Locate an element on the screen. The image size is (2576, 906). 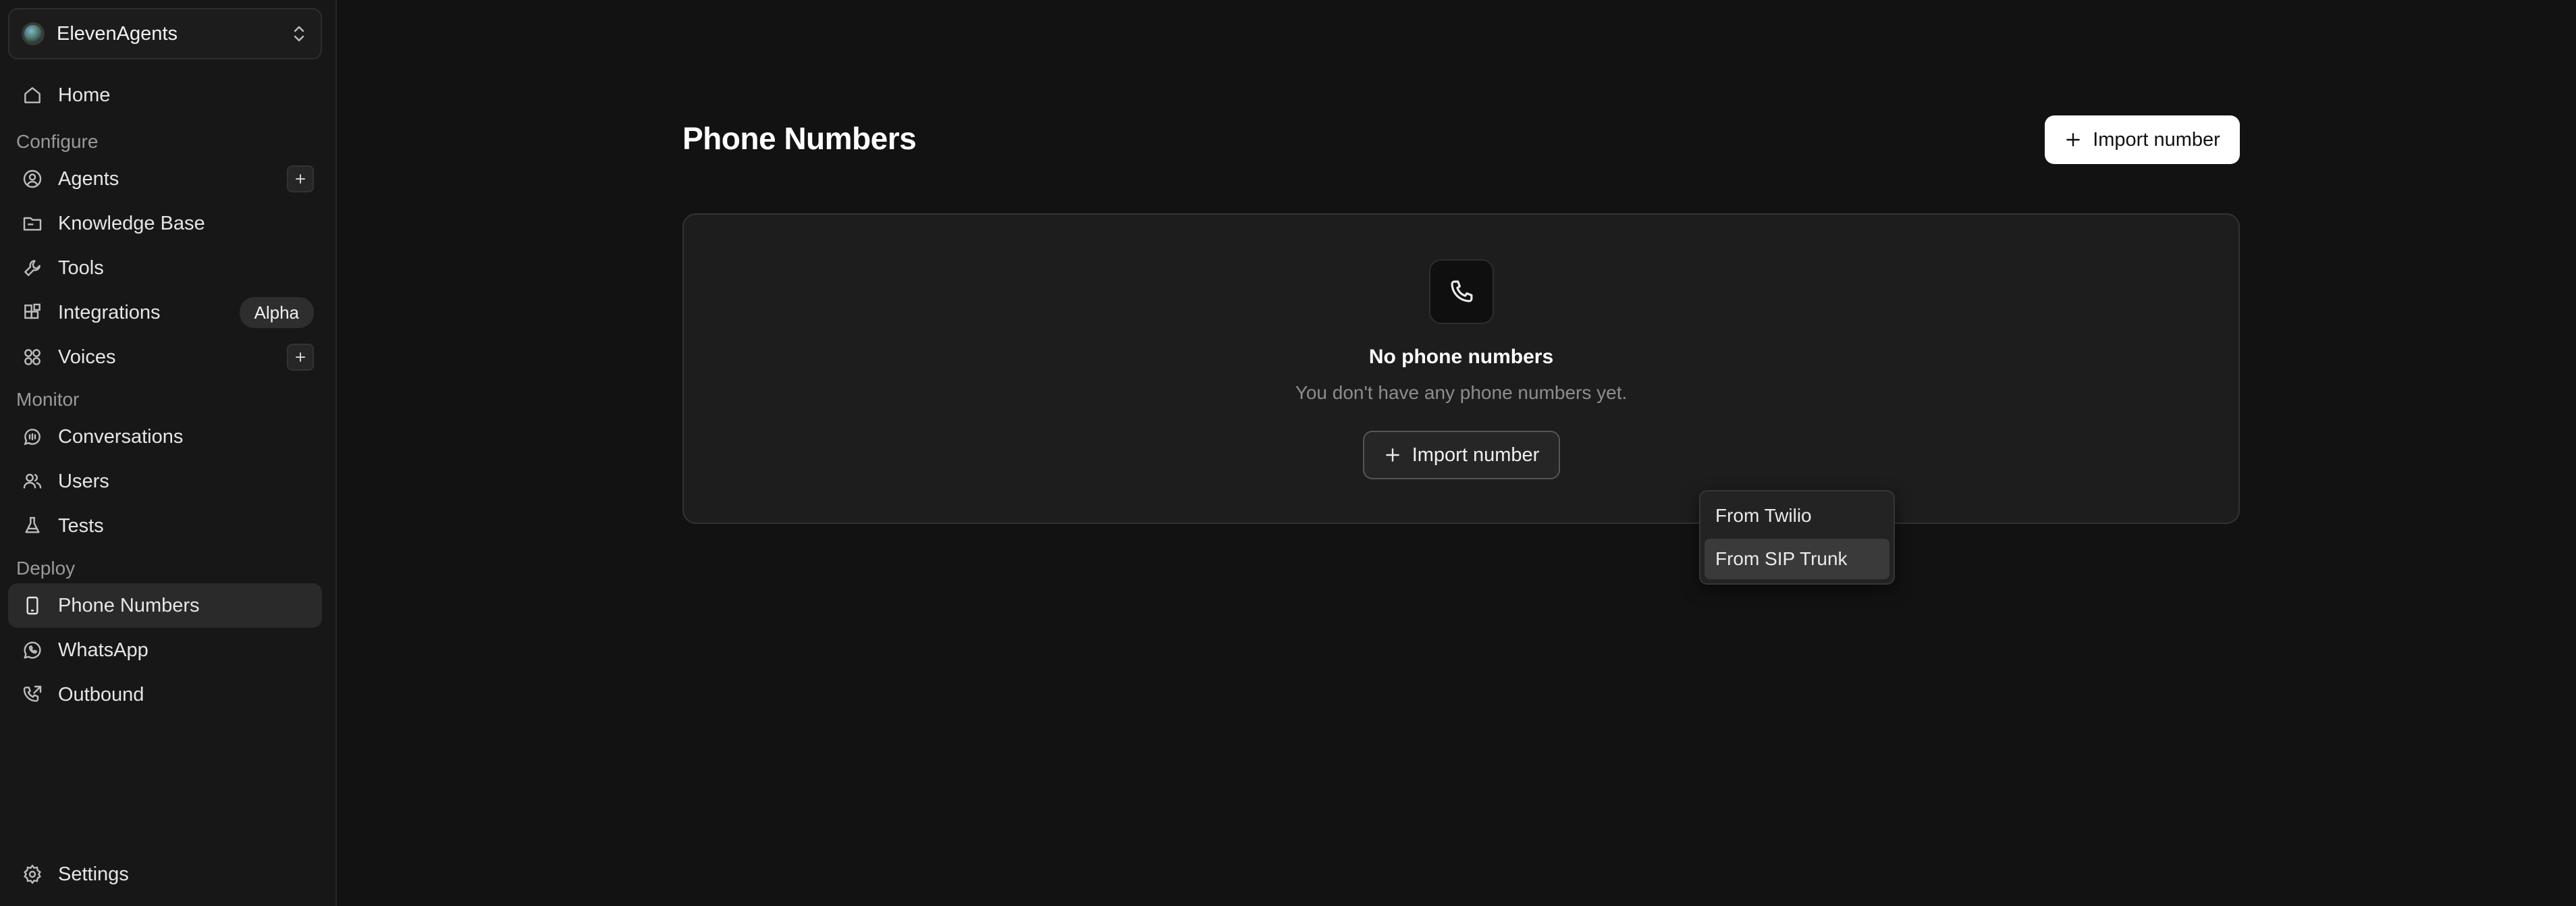
sidebar-item-label: Phone Numbers is located at coordinates (129, 605).